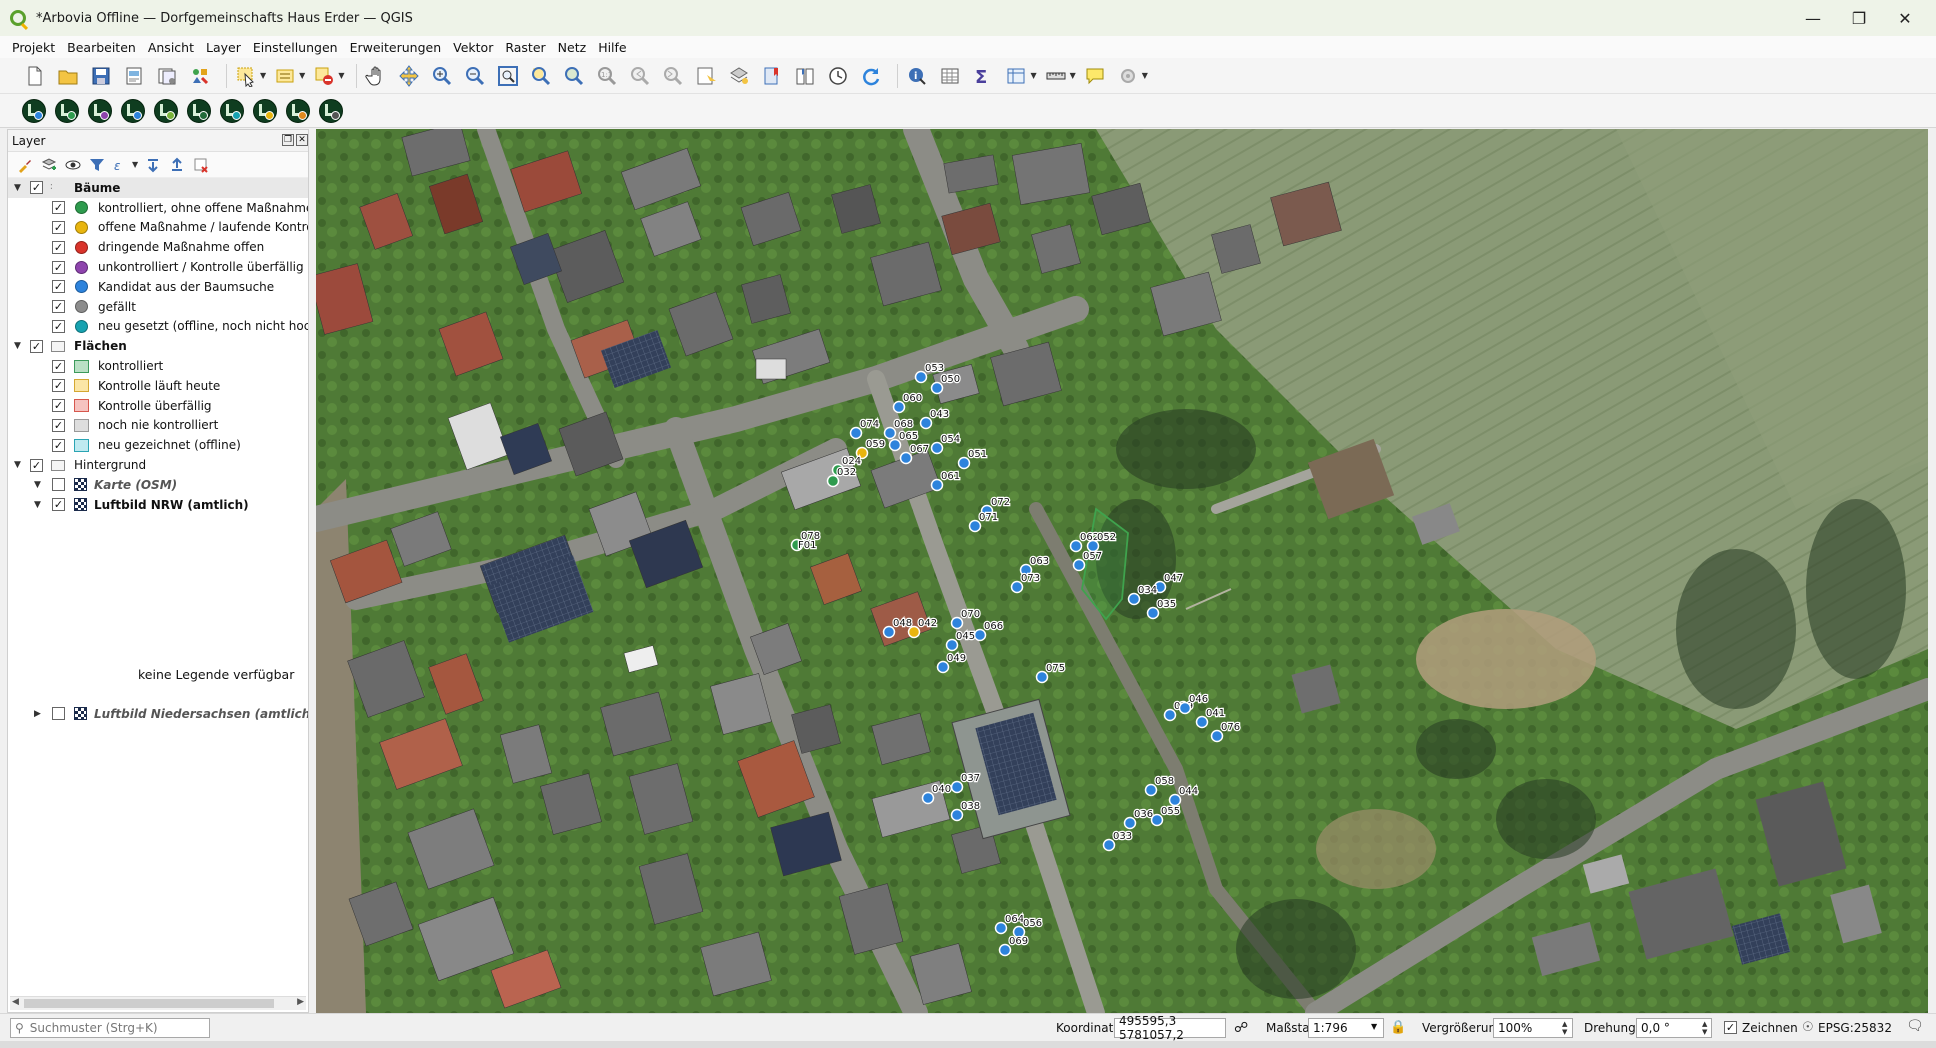 This screenshot has height=1048, width=1936. I want to click on arbovia-tree-add-icon, so click(34, 110).